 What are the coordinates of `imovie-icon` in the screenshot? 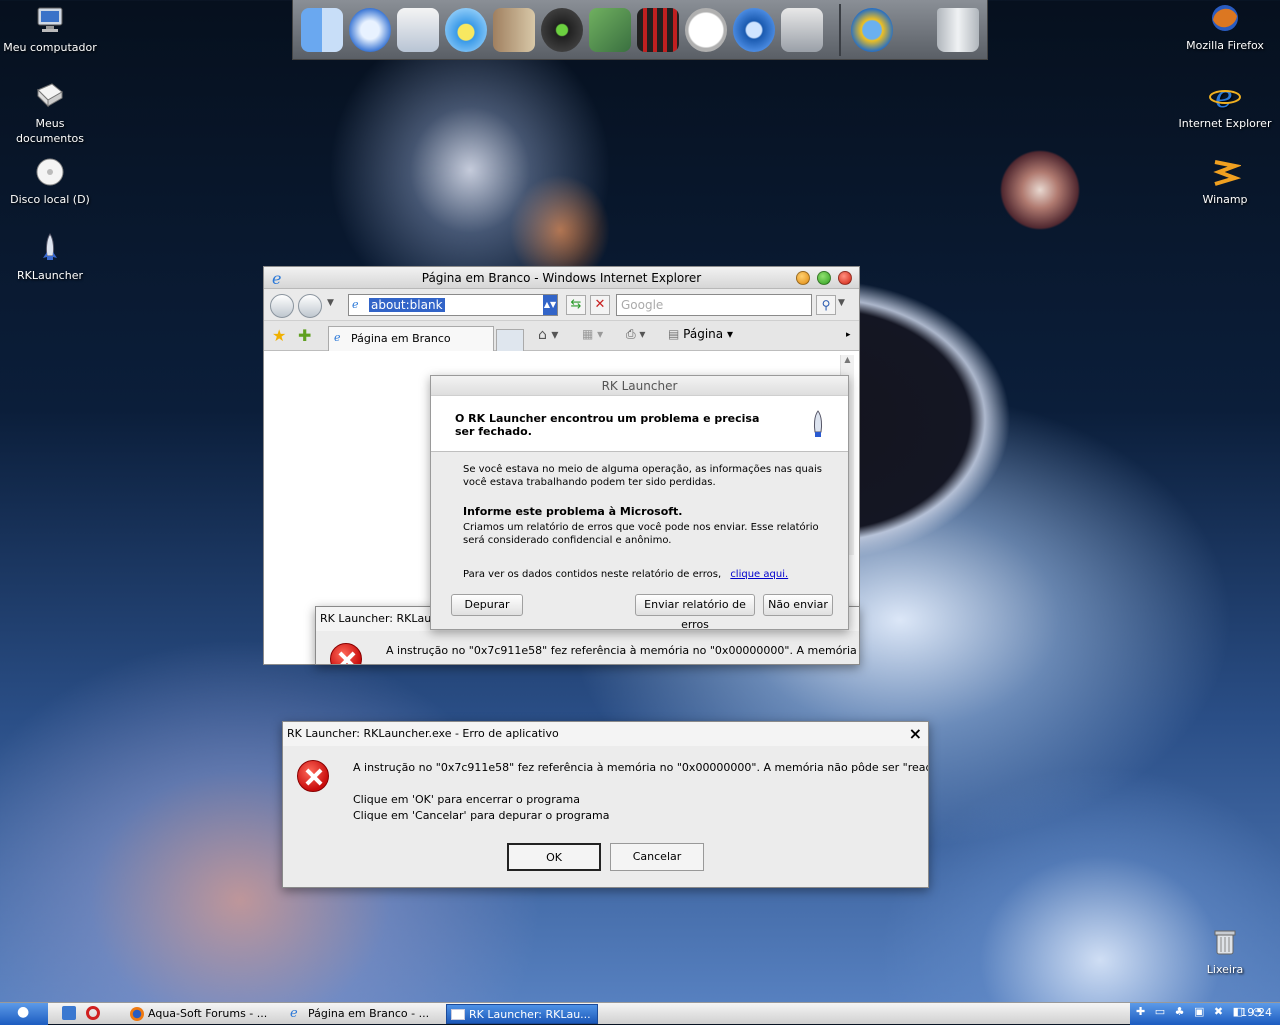 It's located at (658, 30).